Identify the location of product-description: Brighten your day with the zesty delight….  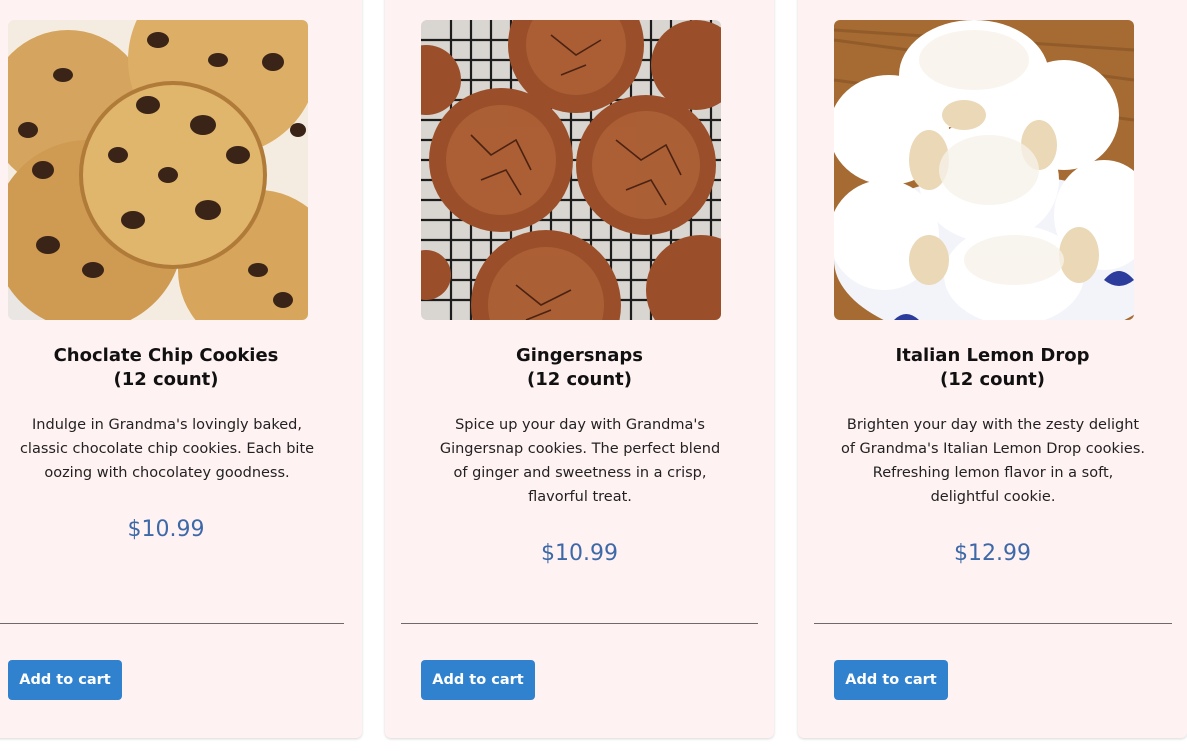
(993, 461).